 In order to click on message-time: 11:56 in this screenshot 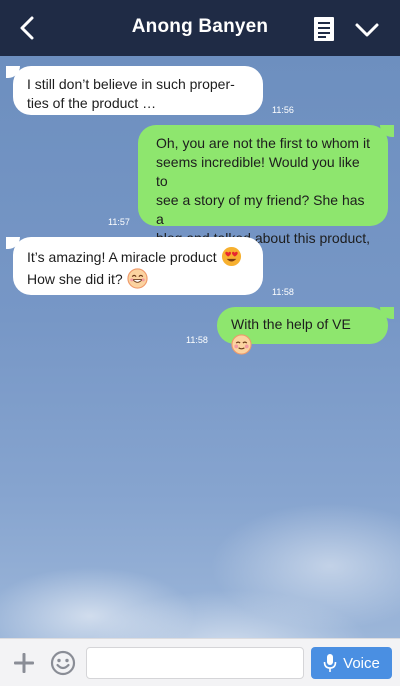, I will do `click(283, 110)`.